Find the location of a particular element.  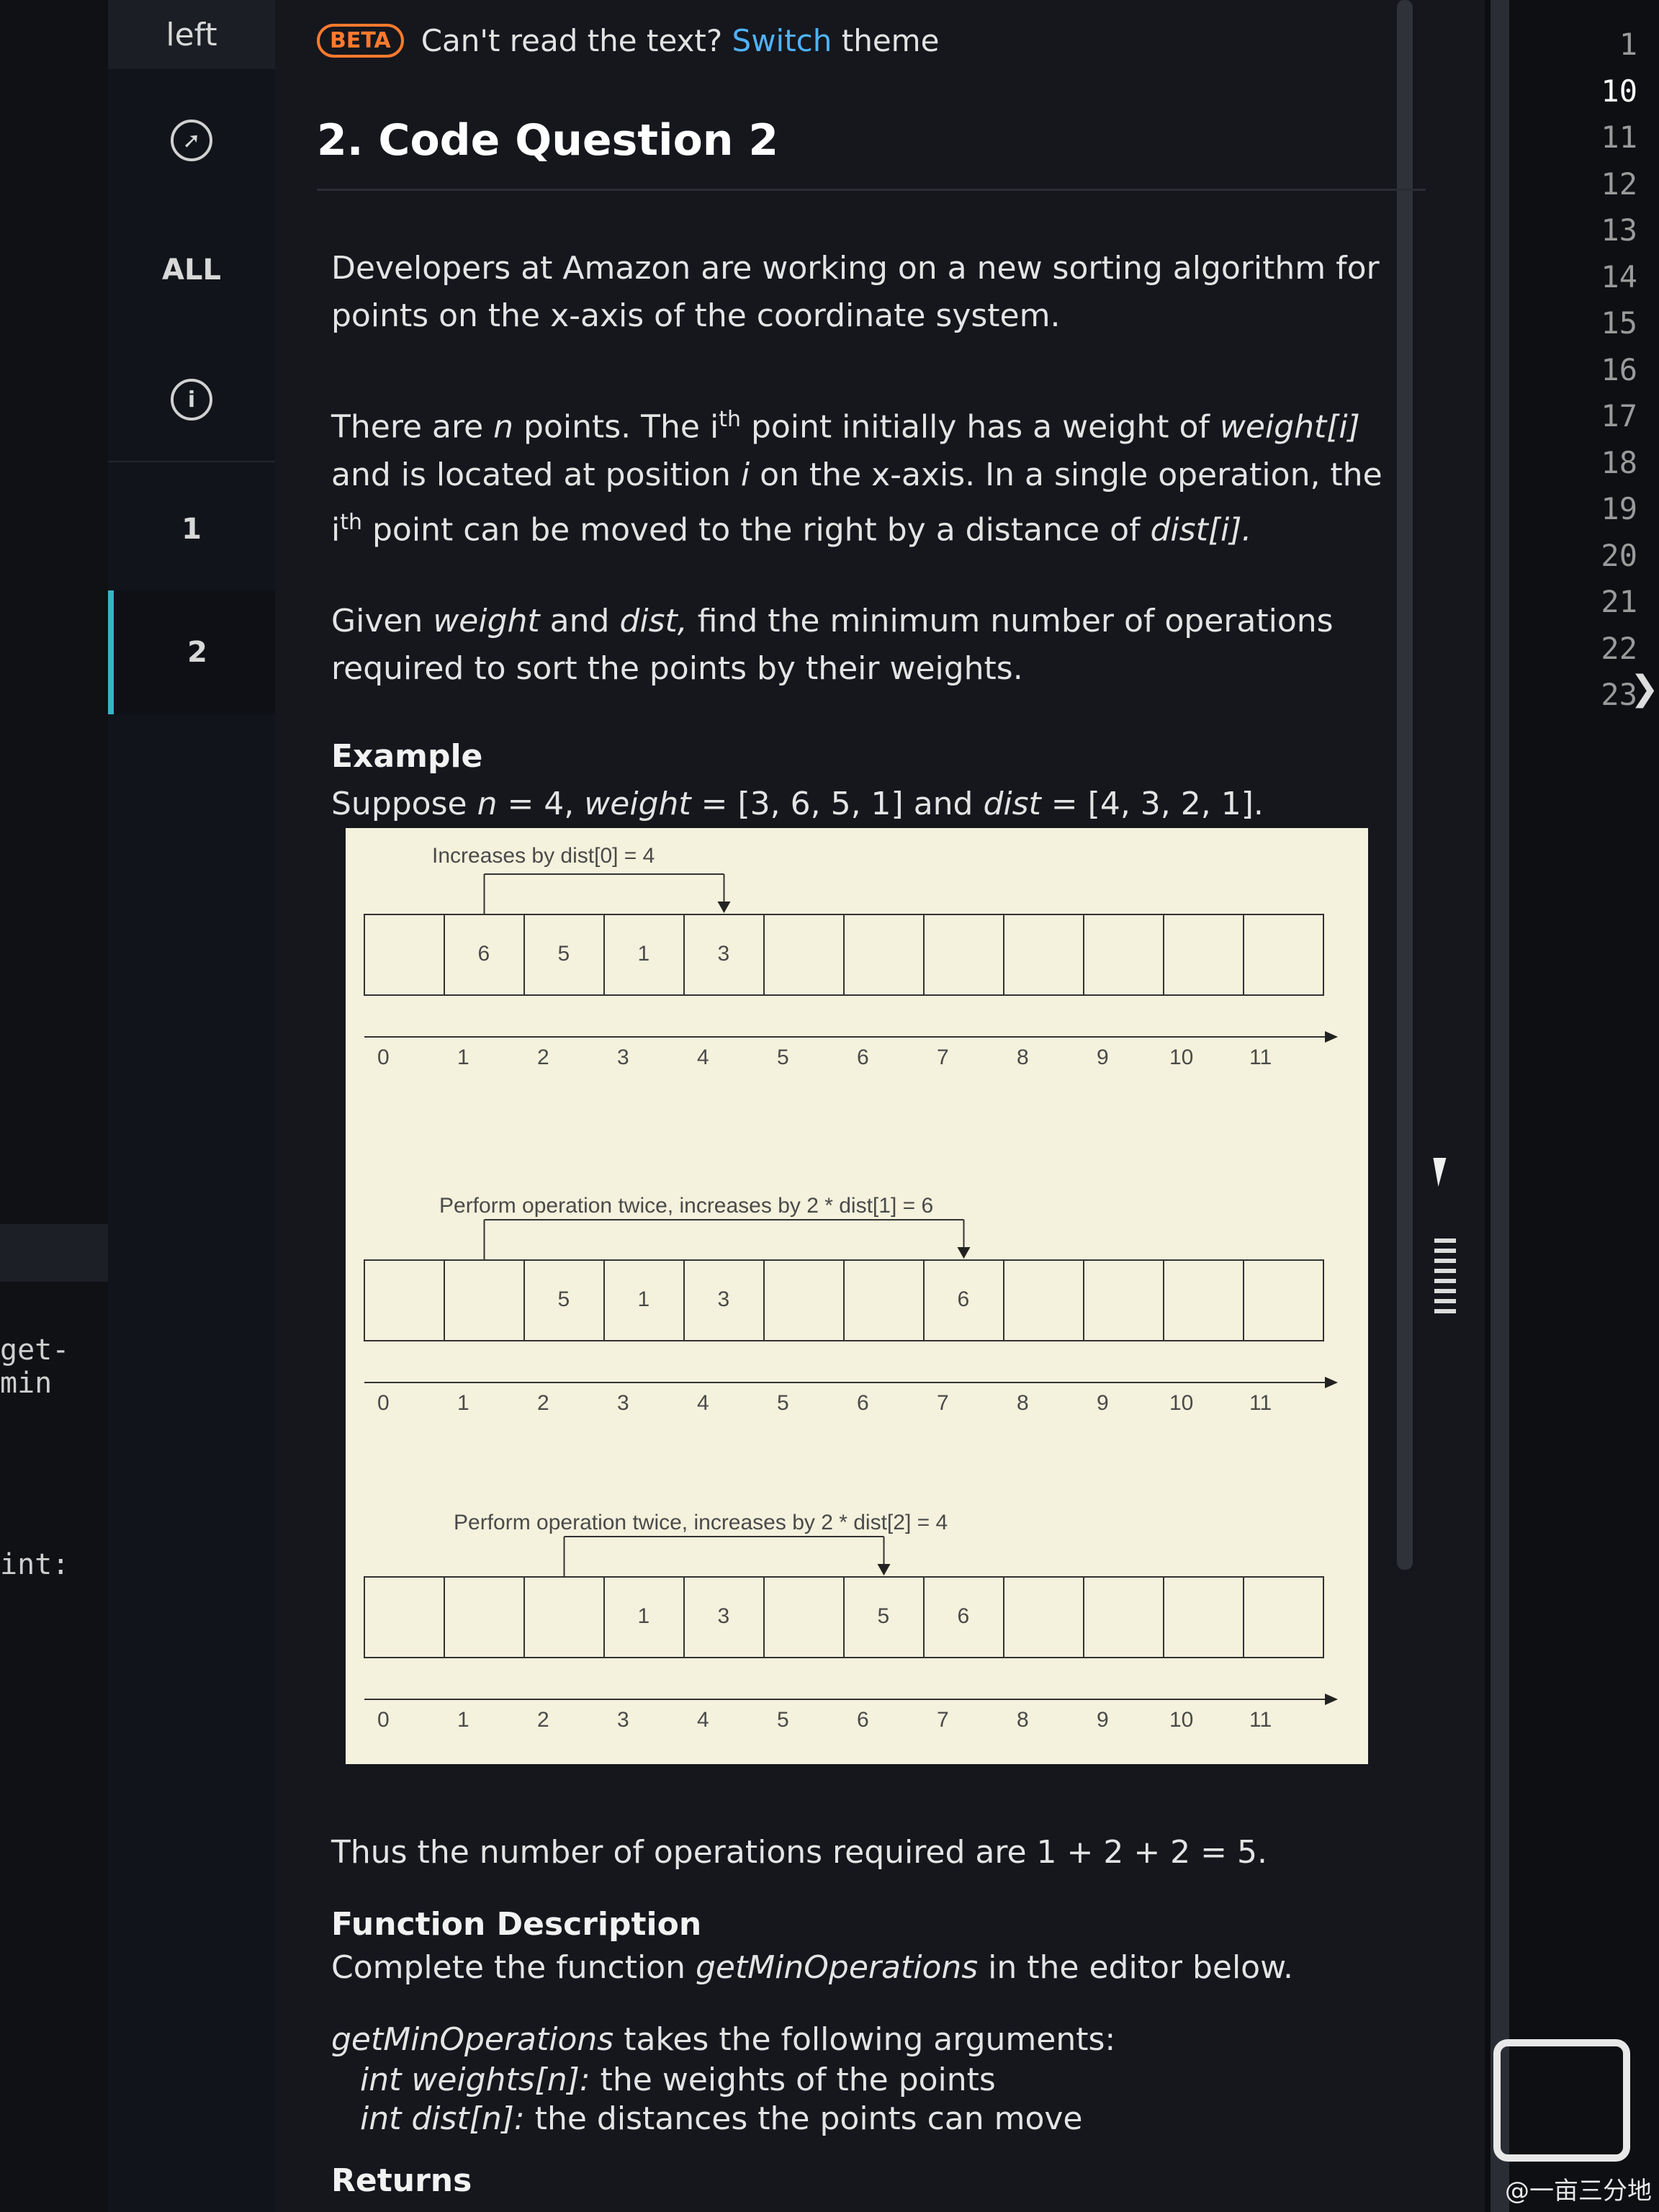

compass-icon: ➚ is located at coordinates (192, 140).